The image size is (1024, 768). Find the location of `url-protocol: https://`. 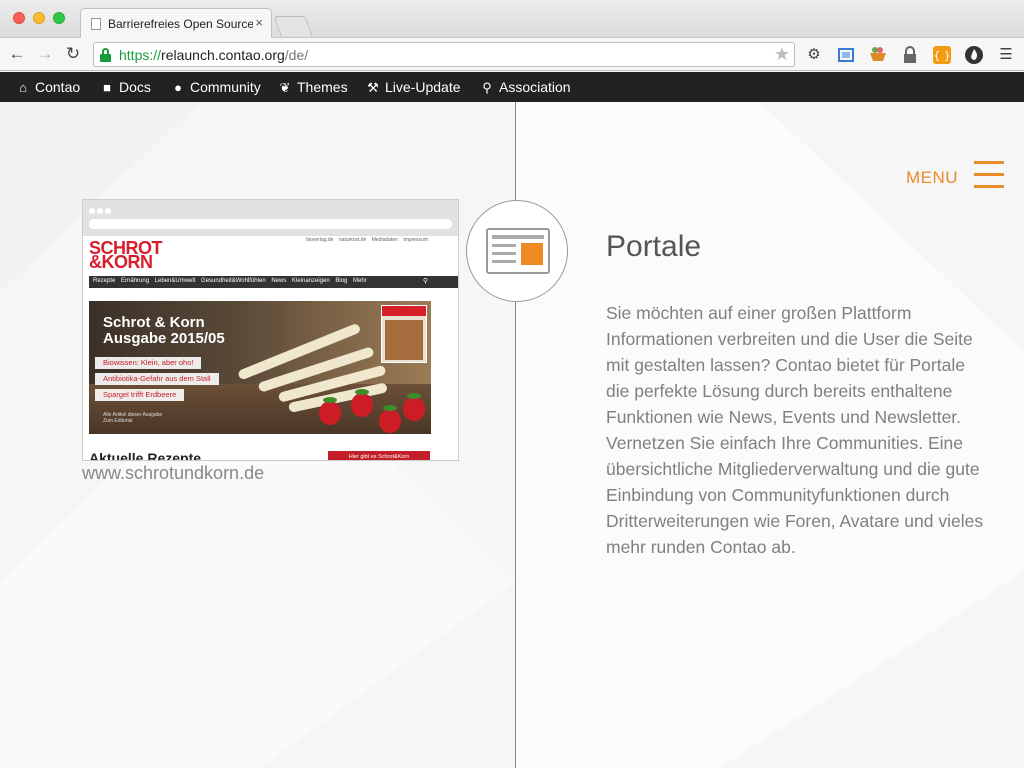

url-protocol: https:// is located at coordinates (140, 55).